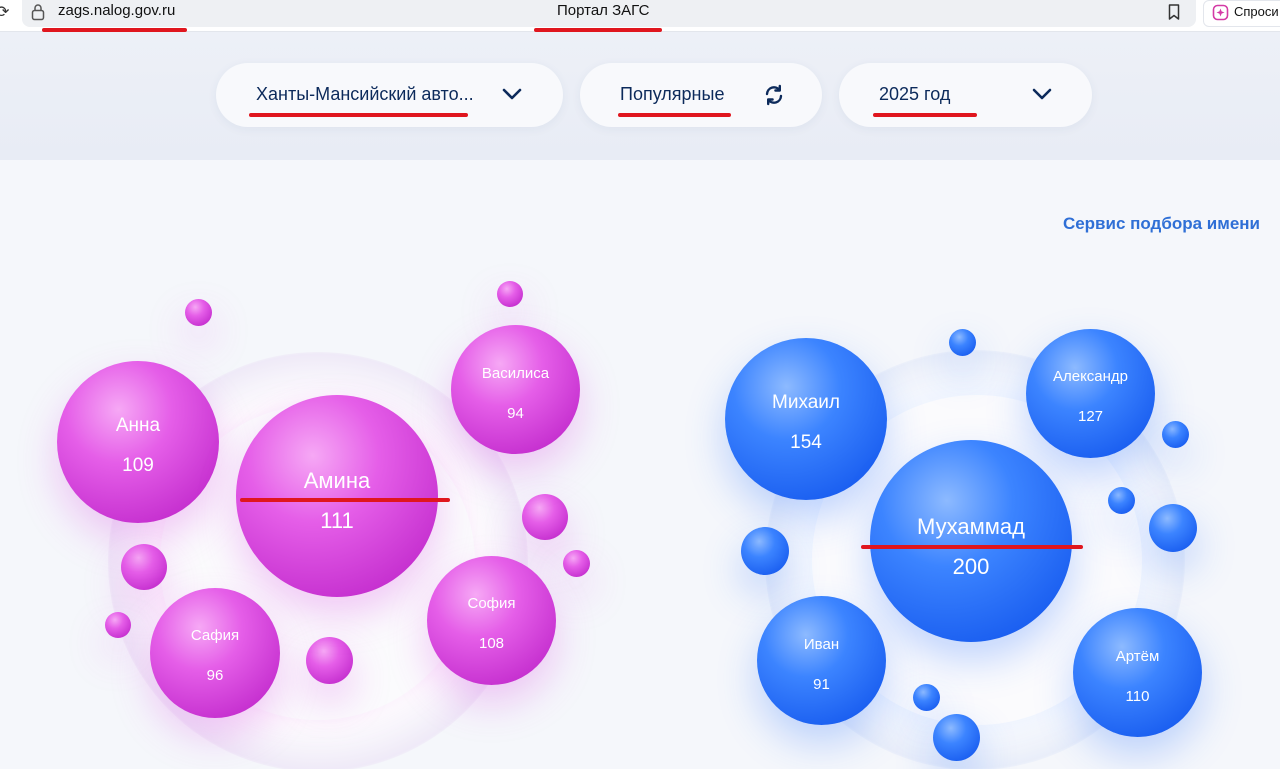  What do you see at coordinates (806, 419) in the screenshot?
I see `name-bubble: Михаил 154` at bounding box center [806, 419].